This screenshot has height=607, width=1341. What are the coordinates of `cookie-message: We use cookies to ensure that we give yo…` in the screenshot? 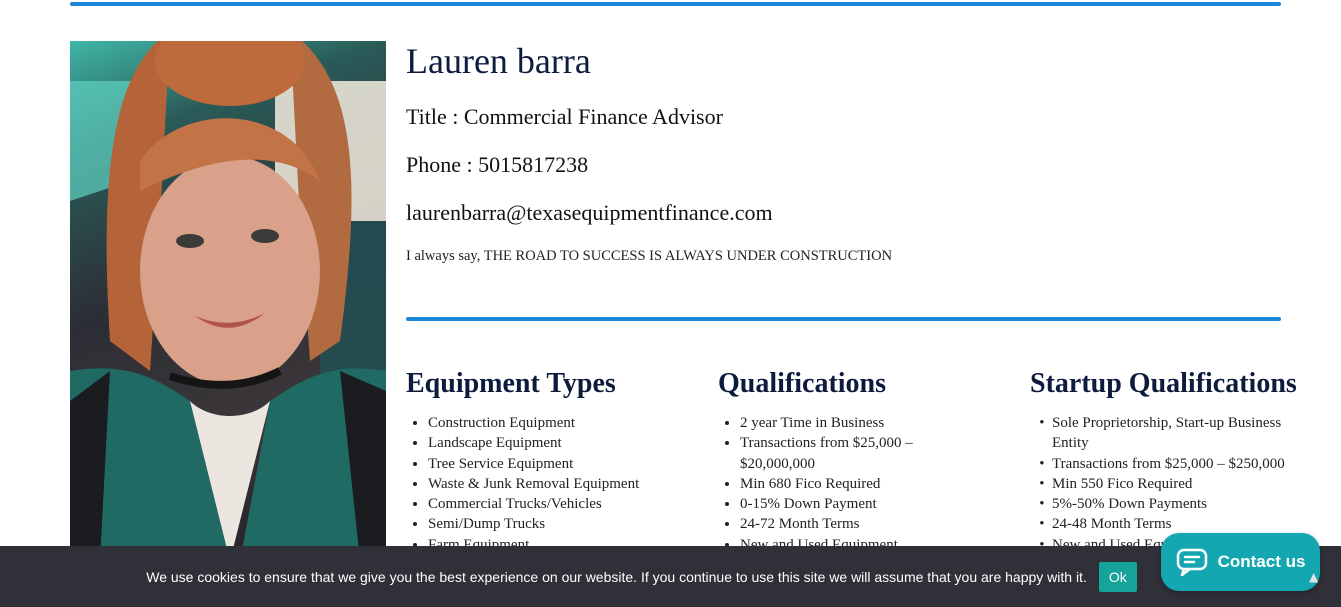 It's located at (616, 576).